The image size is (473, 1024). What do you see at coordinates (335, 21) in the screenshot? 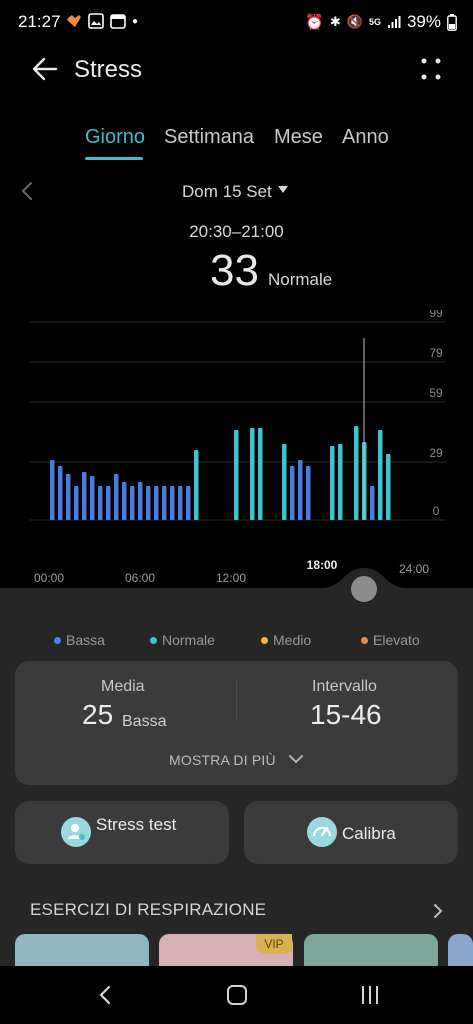
I see `bluetooth-icon: ✱` at bounding box center [335, 21].